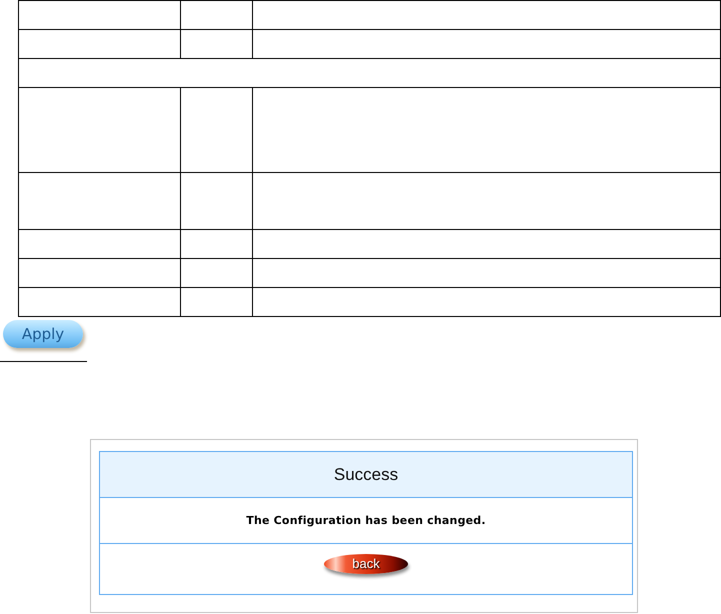 The image size is (721, 614). I want to click on message-text: The Configuration has been changed., so click(366, 520).